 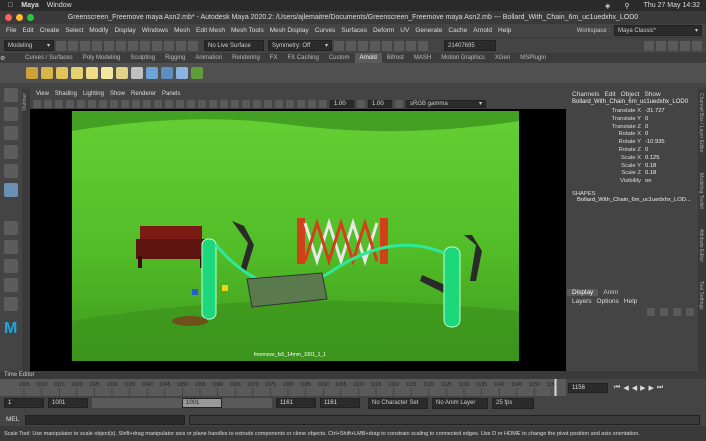 I want to click on four-view-layout-icon, so click(x=11, y=247).